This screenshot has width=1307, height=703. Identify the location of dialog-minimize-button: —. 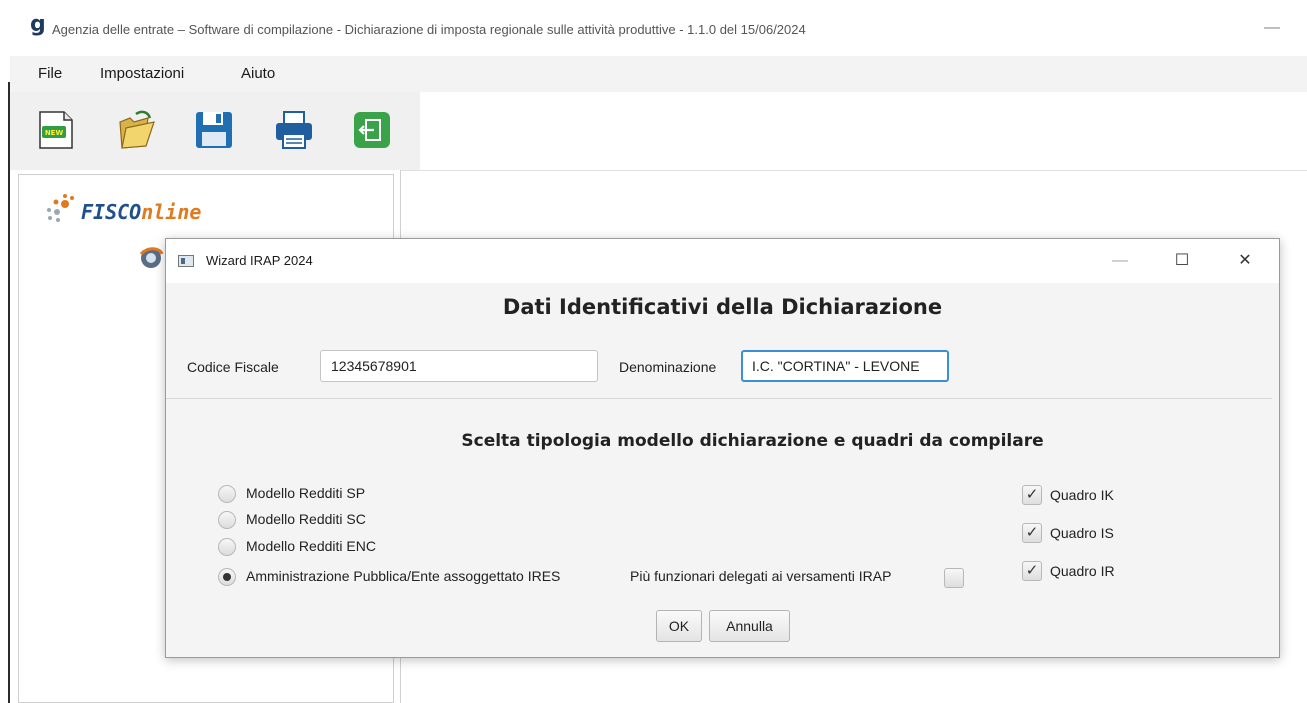
(1120, 261).